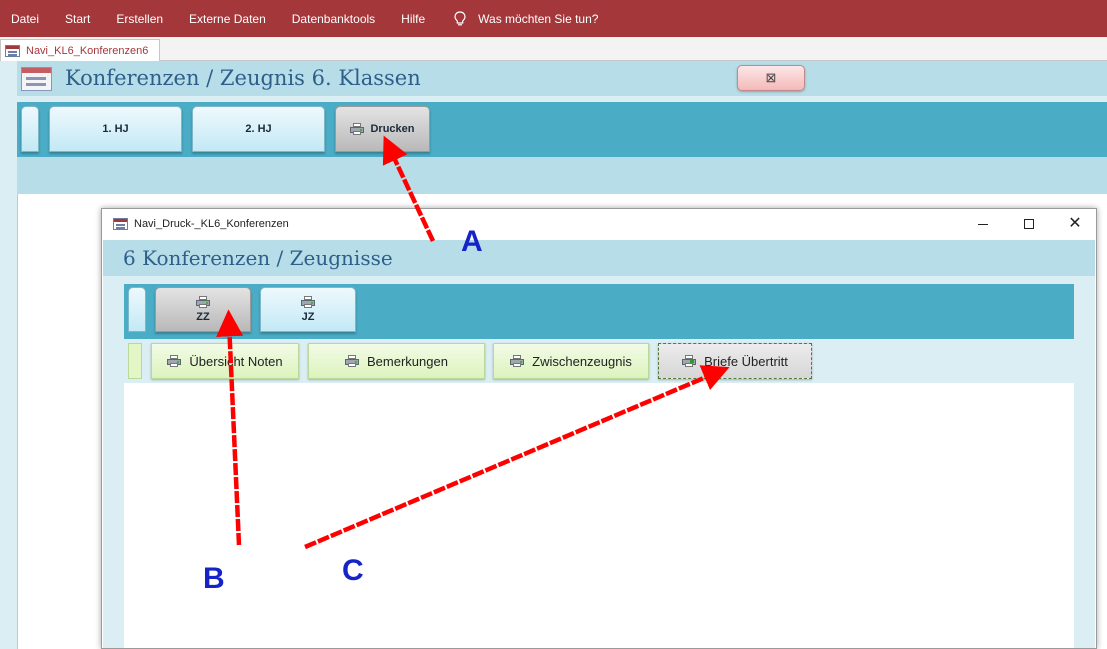 The width and height of the screenshot is (1107, 649). What do you see at coordinates (227, 19) in the screenshot?
I see `menu-externe-daten: Externe Daten` at bounding box center [227, 19].